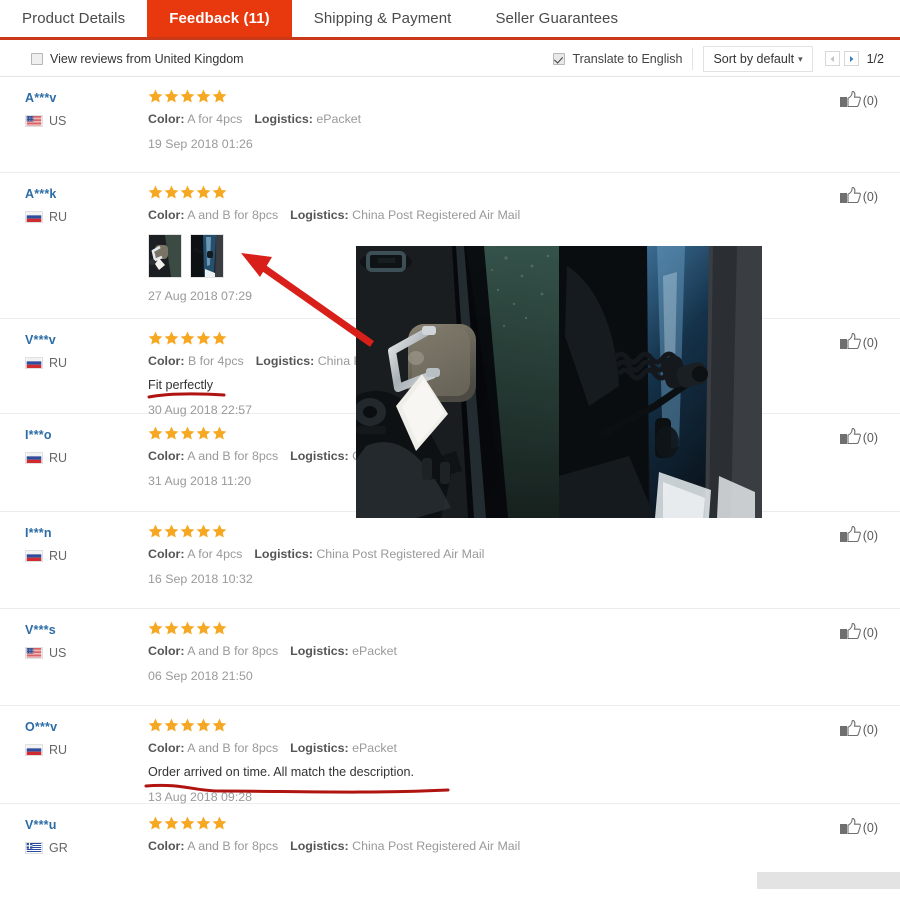 The width and height of the screenshot is (900, 900). I want to click on reviewer-info: O***v RU, so click(82, 738).